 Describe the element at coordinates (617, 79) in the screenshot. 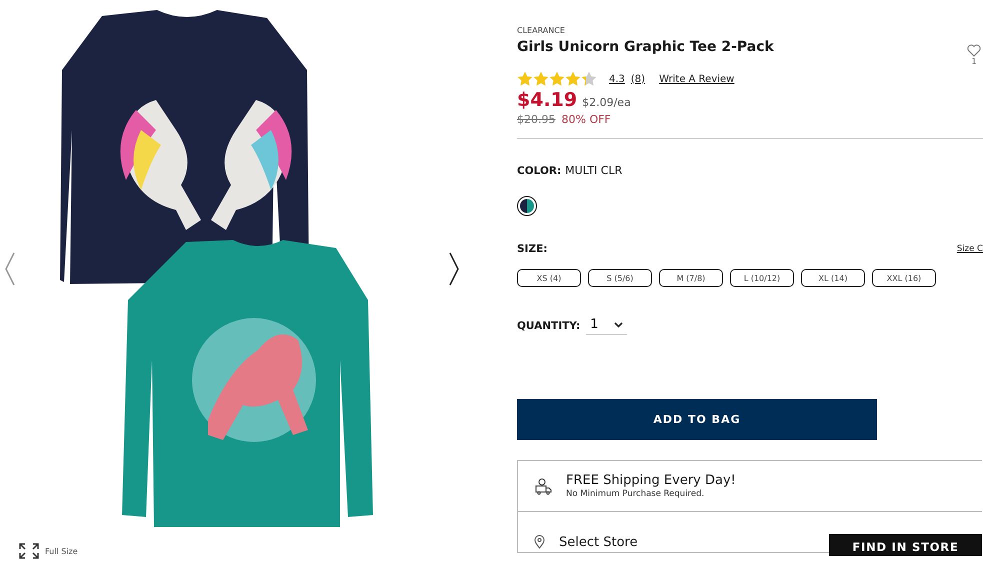

I see `rating-link: 4.3` at that location.